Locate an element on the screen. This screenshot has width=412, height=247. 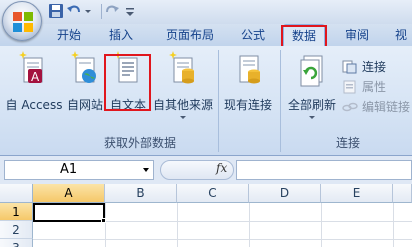
ribbon-group-separator is located at coordinates (280, 101).